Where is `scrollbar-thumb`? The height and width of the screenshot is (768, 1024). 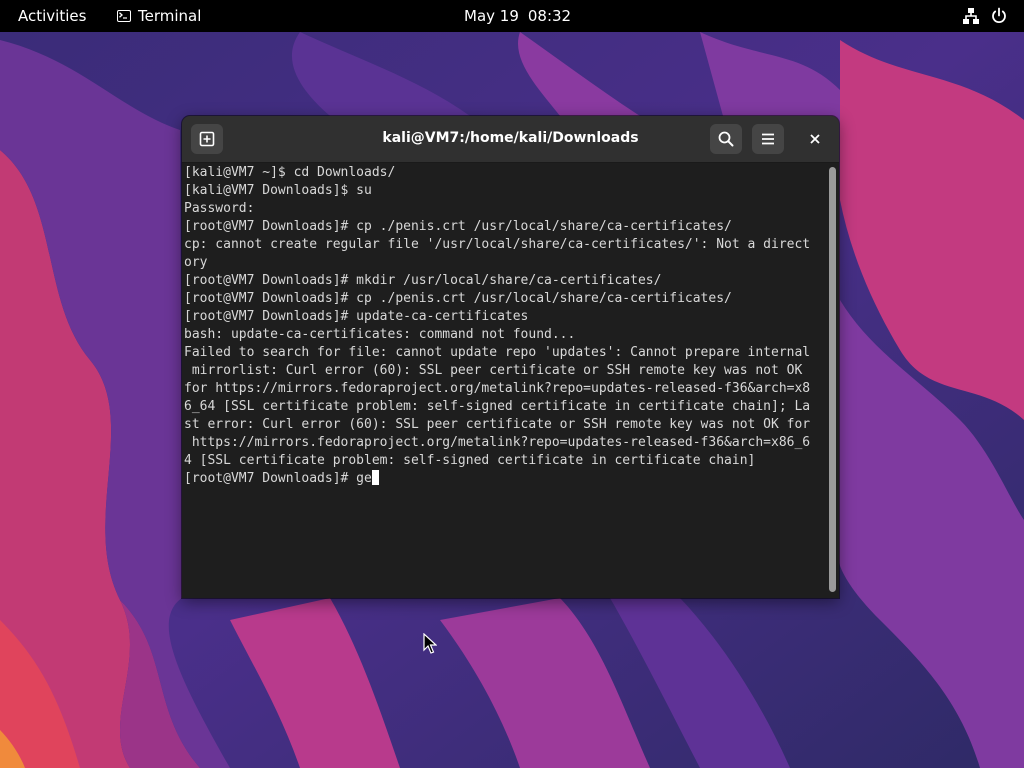 scrollbar-thumb is located at coordinates (832, 379).